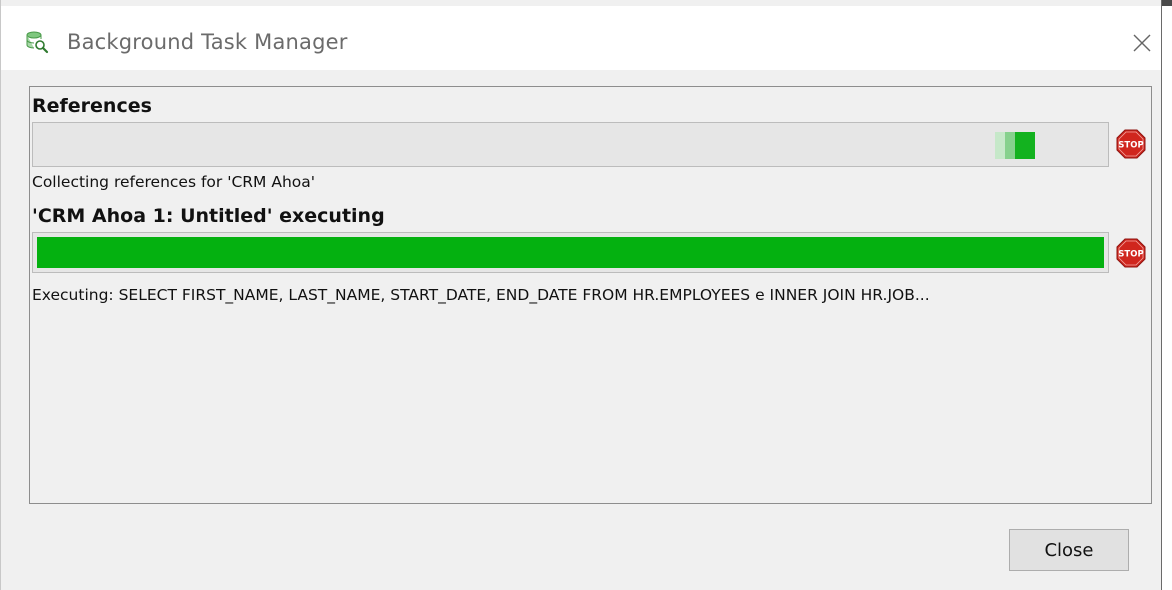 The width and height of the screenshot is (1172, 590). I want to click on progress-fill, so click(570, 252).